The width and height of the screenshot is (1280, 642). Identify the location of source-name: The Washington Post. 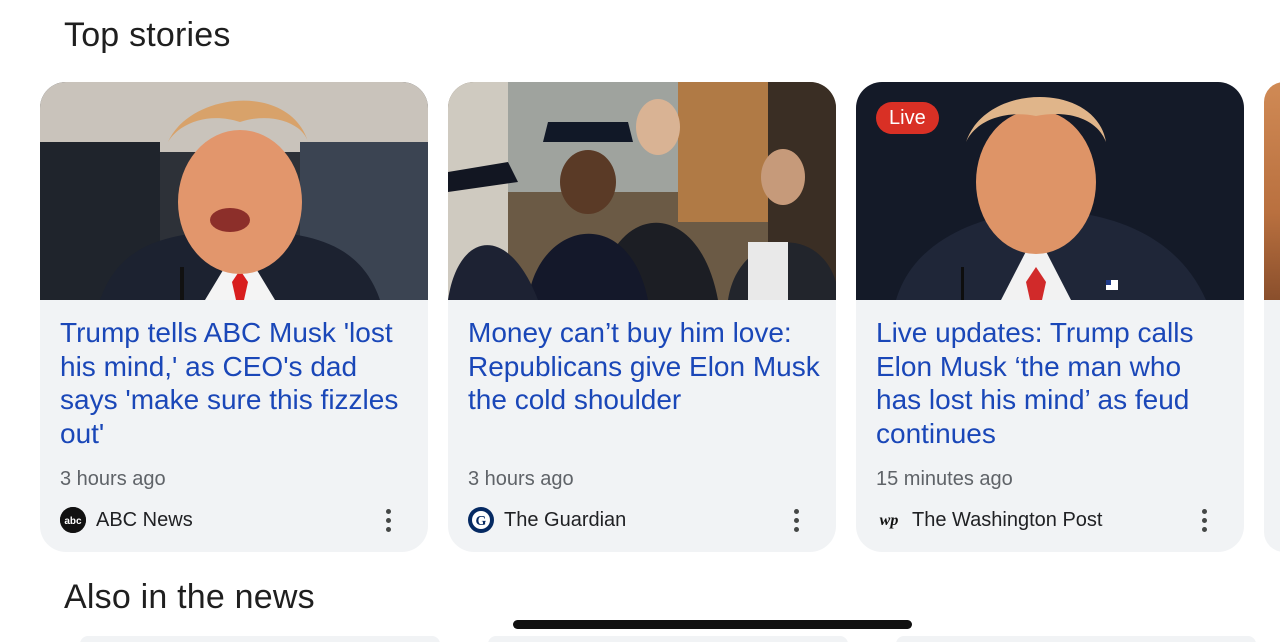
(1007, 519).